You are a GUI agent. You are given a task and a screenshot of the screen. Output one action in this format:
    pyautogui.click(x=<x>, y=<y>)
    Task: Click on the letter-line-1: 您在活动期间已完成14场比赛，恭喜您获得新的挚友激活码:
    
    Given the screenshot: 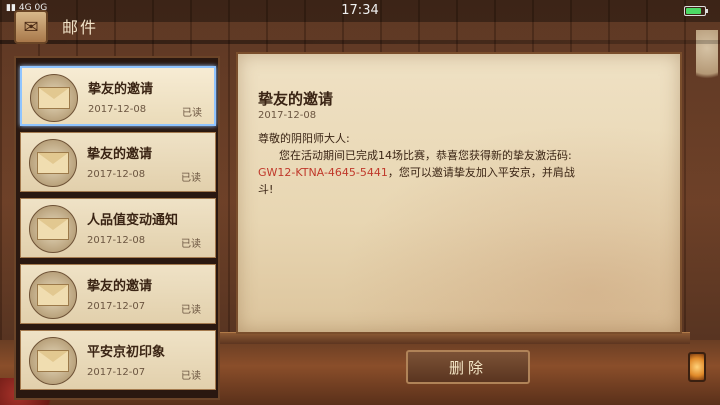 What is the action you would take?
    pyautogui.click(x=458, y=155)
    